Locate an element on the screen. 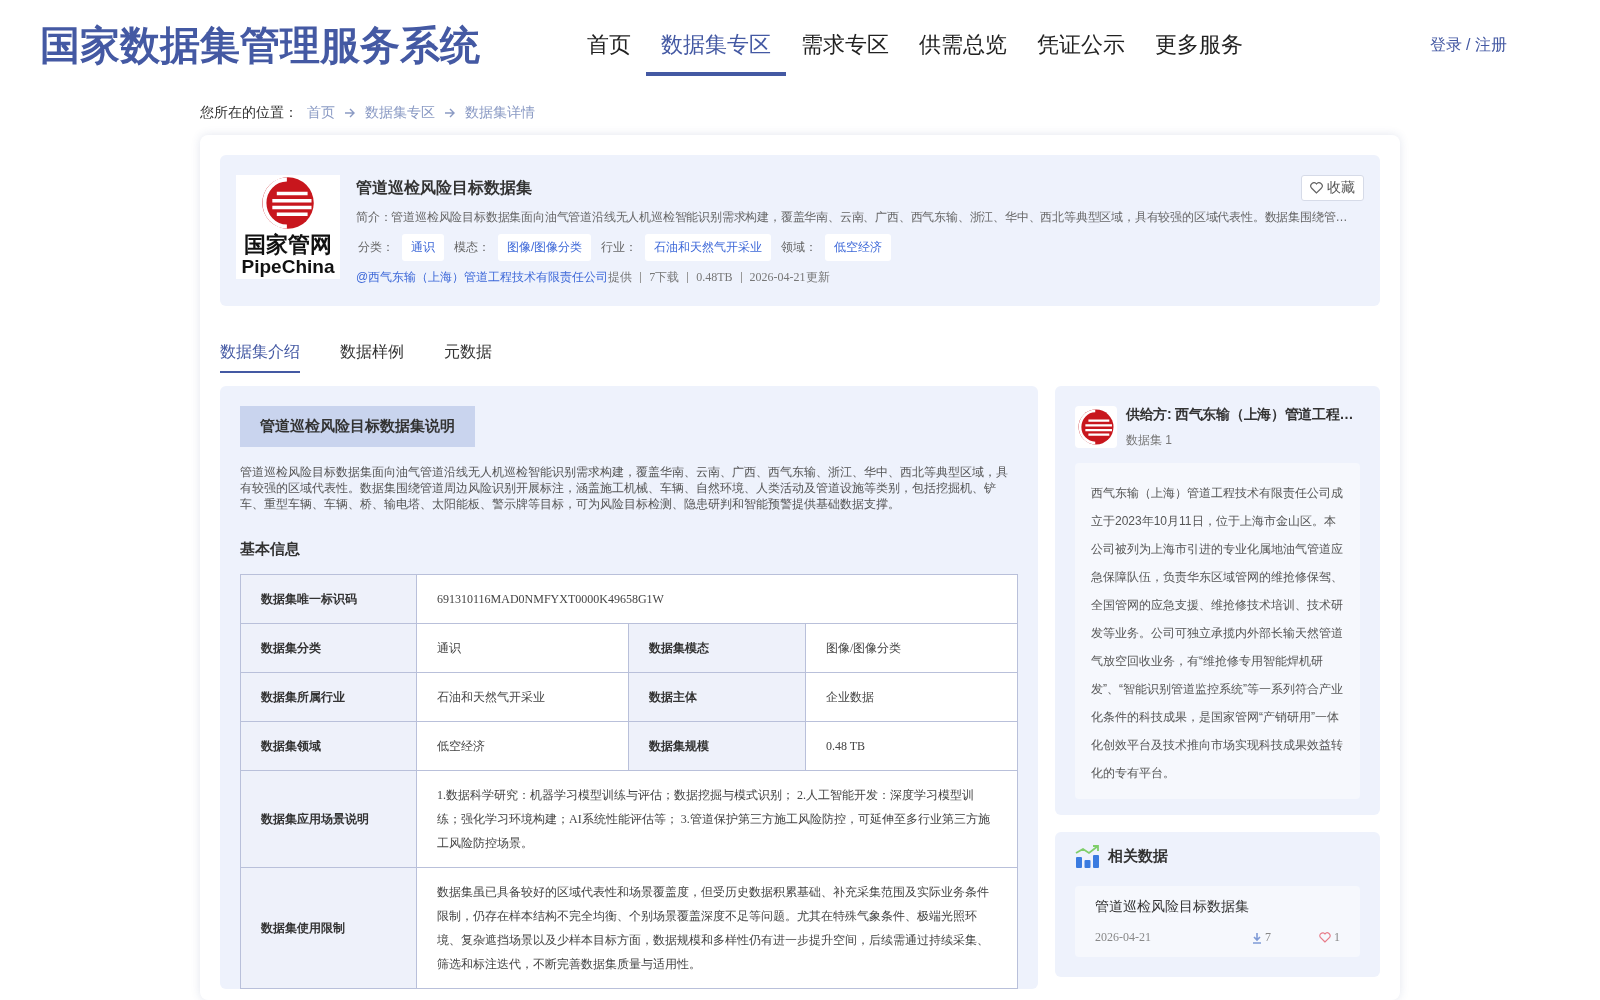 This screenshot has width=1600, height=1000. provider-link: @西气东输（上海）管道工程技术有限责任公司 is located at coordinates (482, 277).